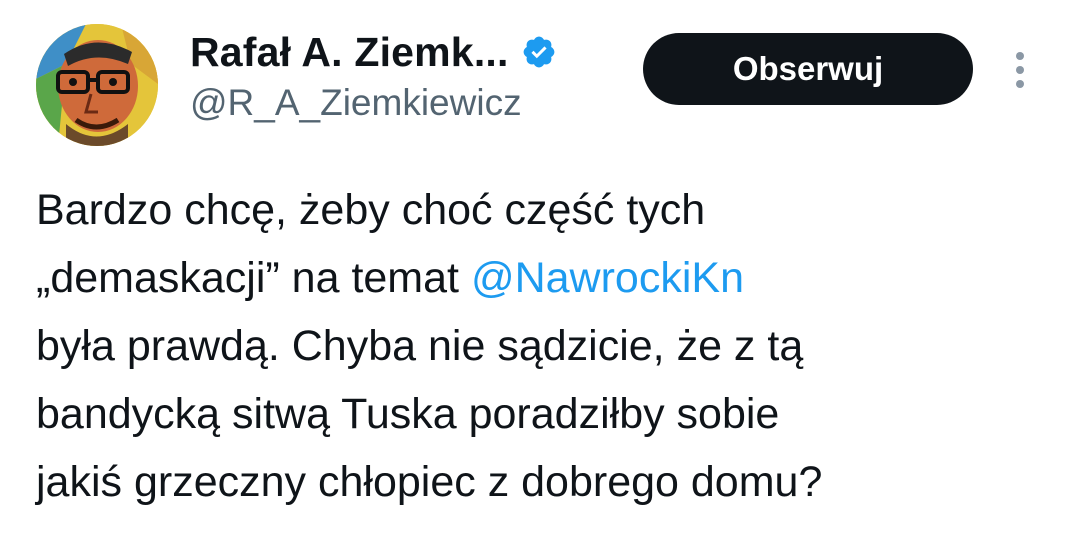 The height and width of the screenshot is (536, 1080). Describe the element at coordinates (408, 414) in the screenshot. I see `tweet-line: bandycką sitwą Tuska poradziłby sobie` at that location.